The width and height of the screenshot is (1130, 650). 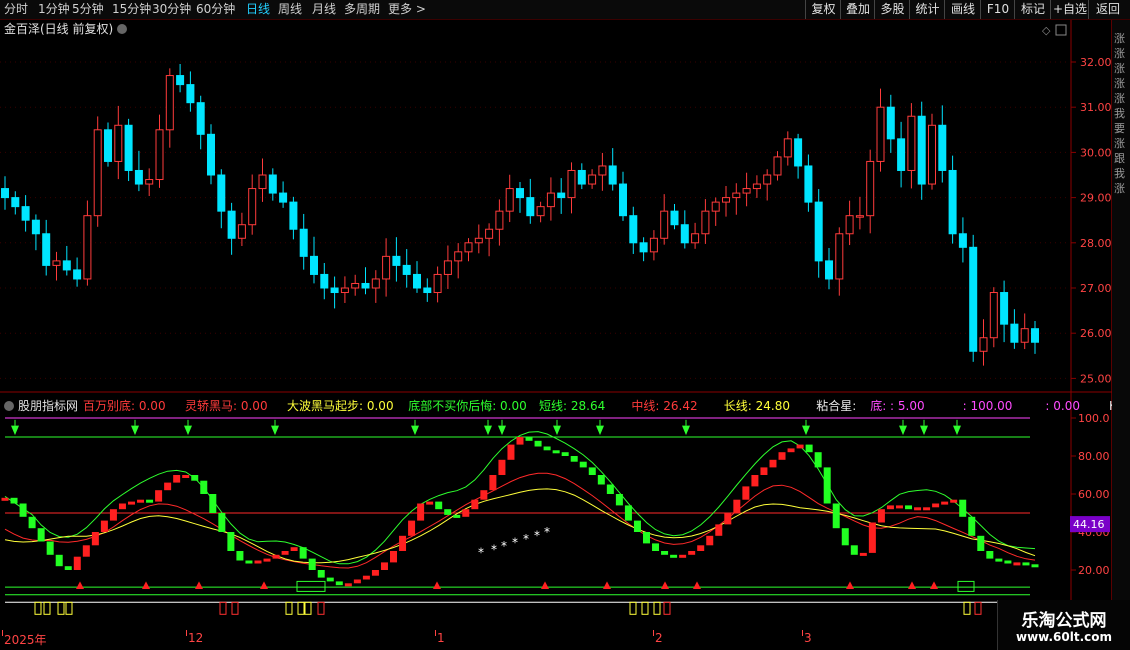 What do you see at coordinates (1096, 62) in the screenshot?
I see `price-axis-label: 32.00` at bounding box center [1096, 62].